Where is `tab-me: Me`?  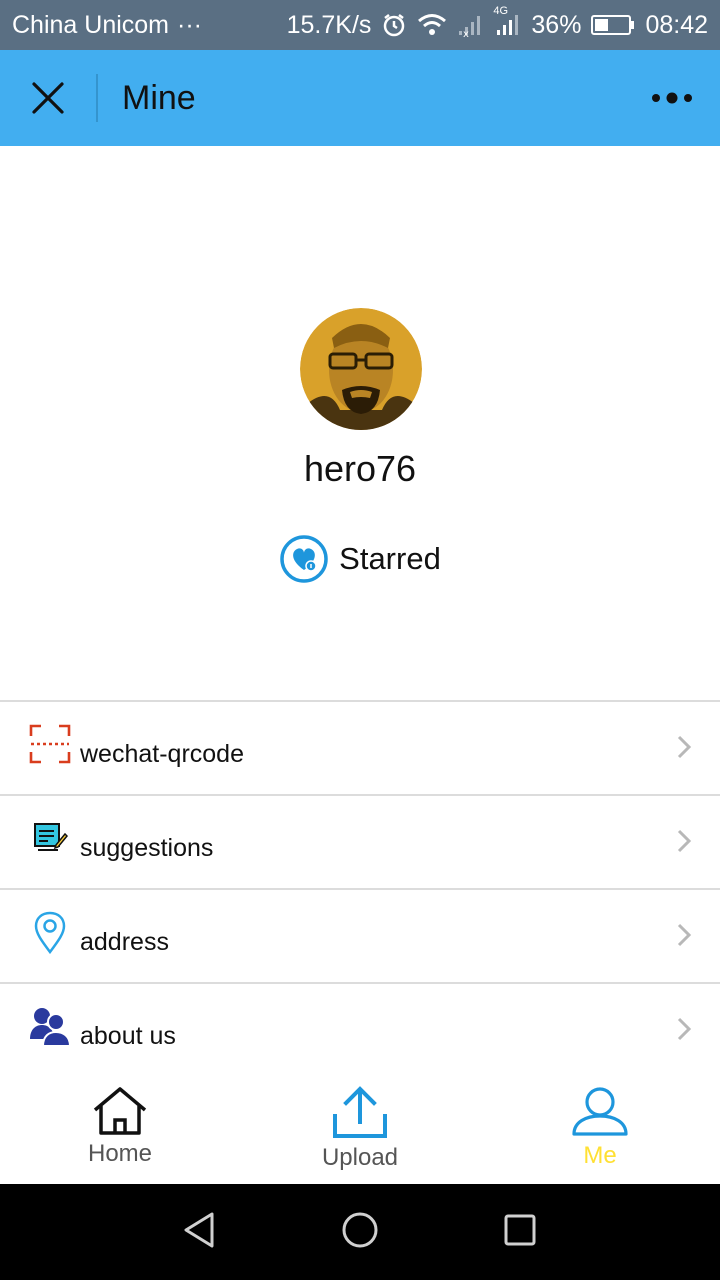 tab-me: Me is located at coordinates (600, 1130).